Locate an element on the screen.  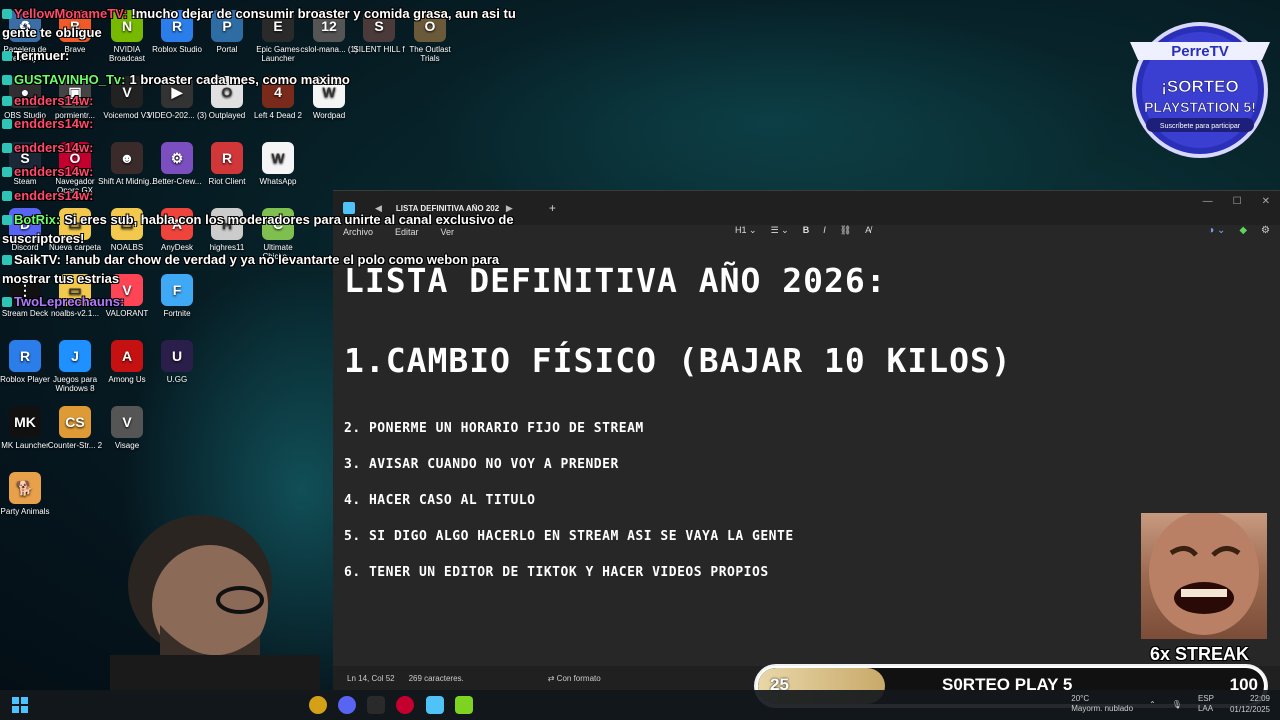
list-icon: ☰ ⌄ is located at coordinates (780, 230).